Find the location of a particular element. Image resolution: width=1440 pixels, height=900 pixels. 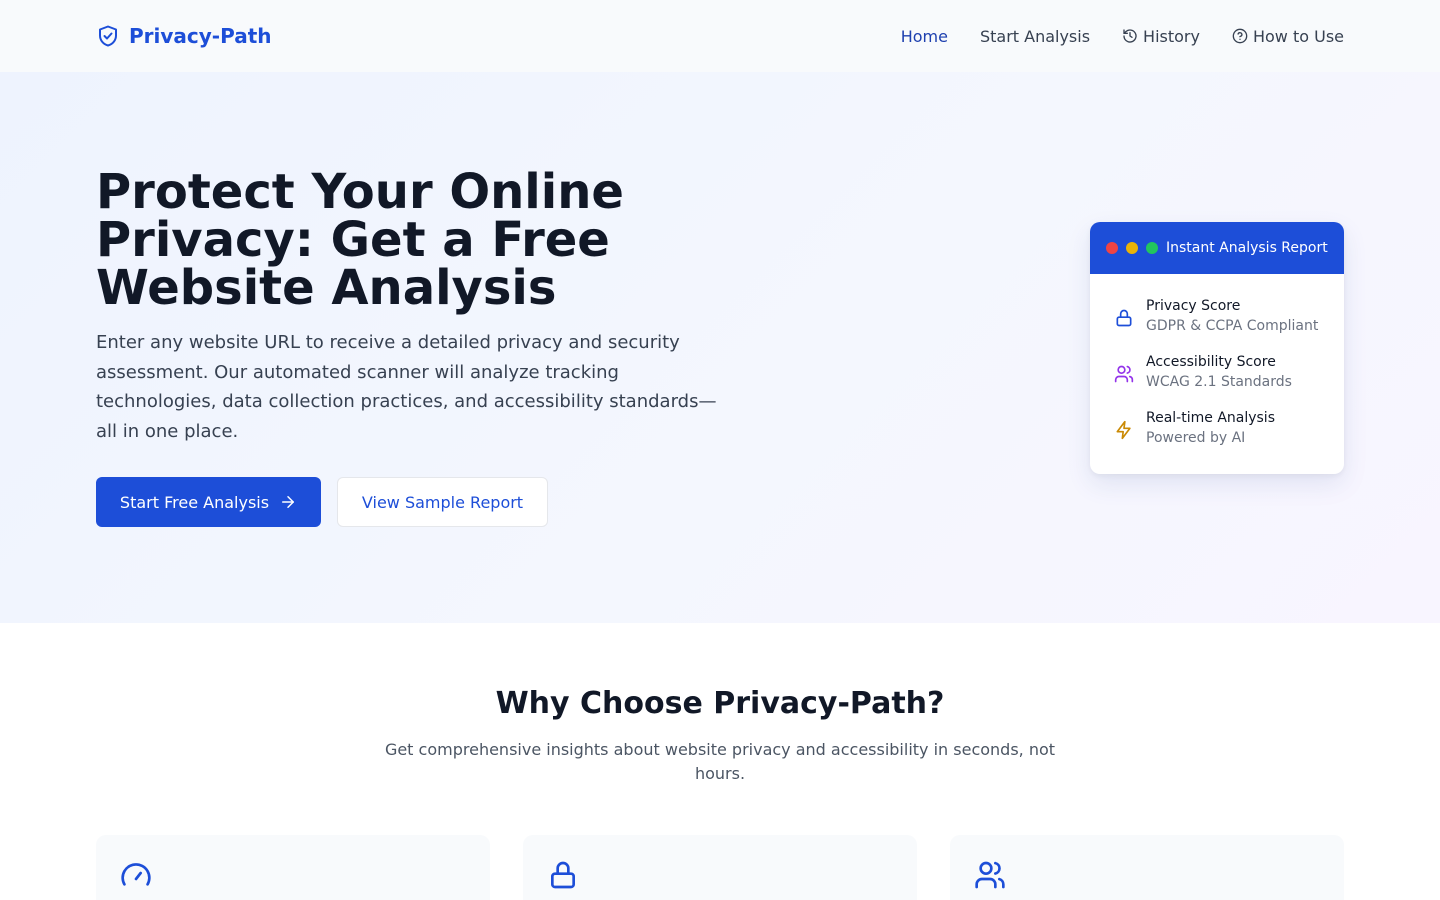

lightning-icon is located at coordinates (1123, 430).